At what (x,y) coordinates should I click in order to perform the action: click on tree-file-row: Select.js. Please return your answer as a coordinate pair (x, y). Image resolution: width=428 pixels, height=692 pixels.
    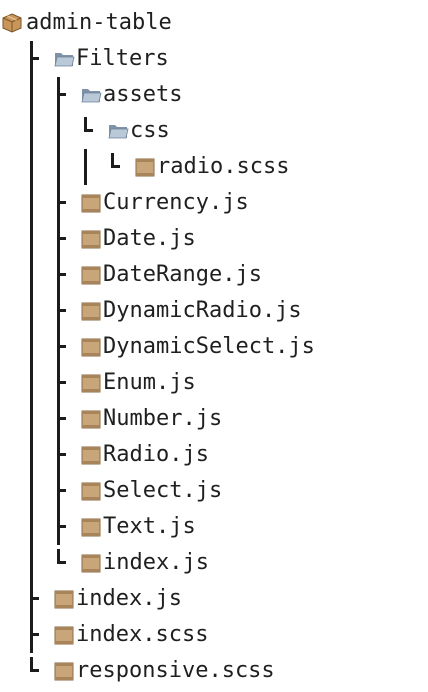
    Looking at the image, I should click on (214, 491).